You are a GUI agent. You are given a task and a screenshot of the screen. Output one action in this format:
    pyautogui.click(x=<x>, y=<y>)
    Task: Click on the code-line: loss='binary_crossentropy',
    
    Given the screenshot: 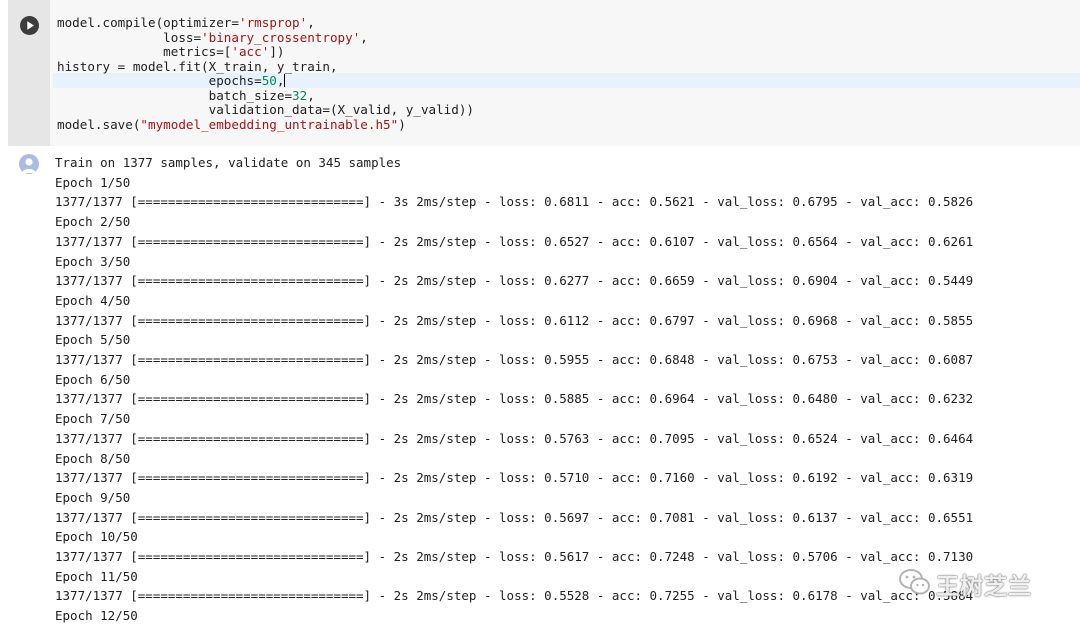 What is the action you would take?
    pyautogui.click(x=212, y=37)
    